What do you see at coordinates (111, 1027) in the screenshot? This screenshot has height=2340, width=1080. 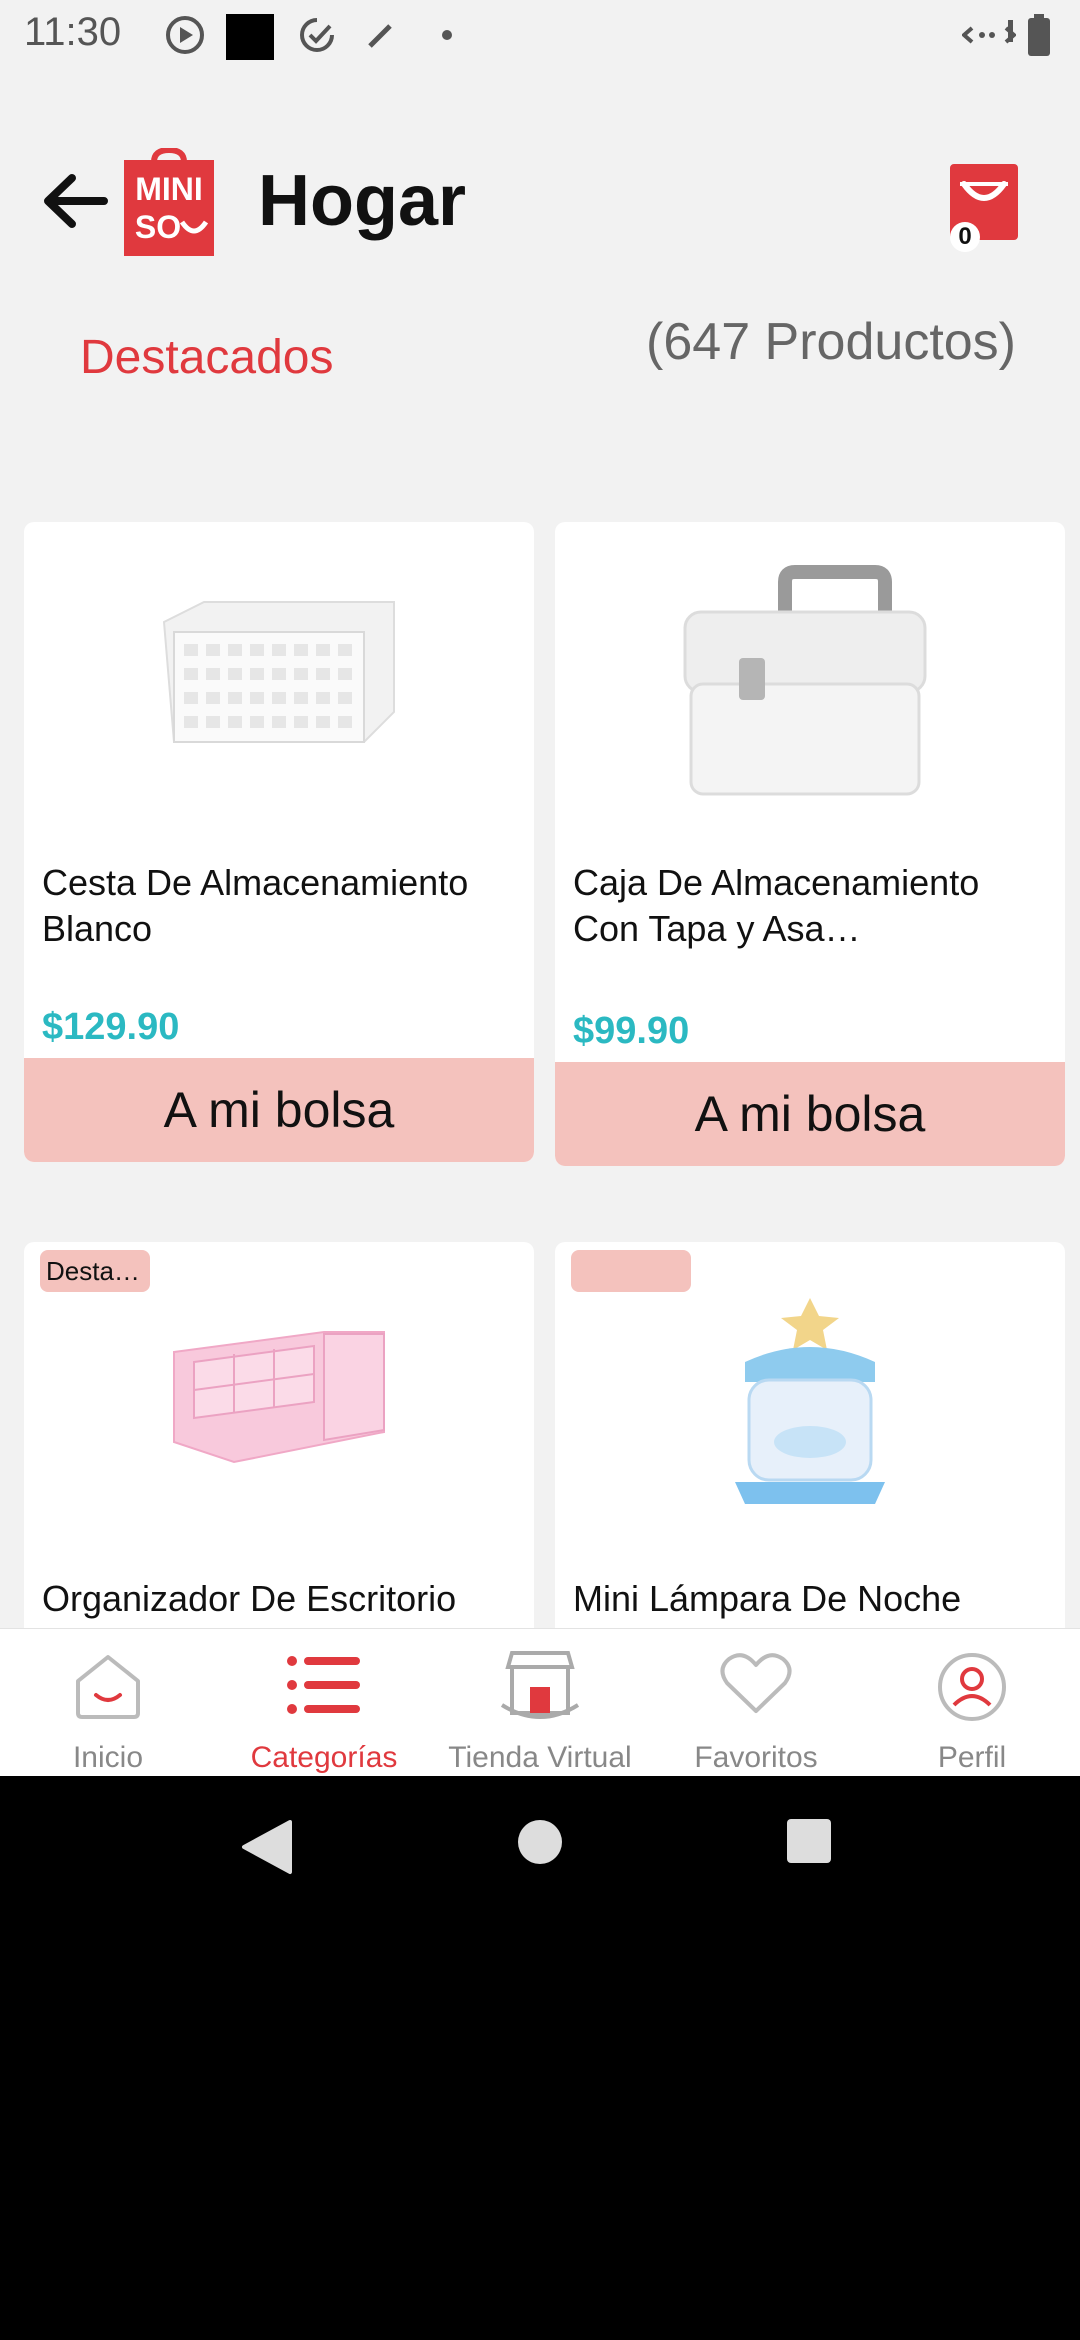 I see `product-price: $129.90` at bounding box center [111, 1027].